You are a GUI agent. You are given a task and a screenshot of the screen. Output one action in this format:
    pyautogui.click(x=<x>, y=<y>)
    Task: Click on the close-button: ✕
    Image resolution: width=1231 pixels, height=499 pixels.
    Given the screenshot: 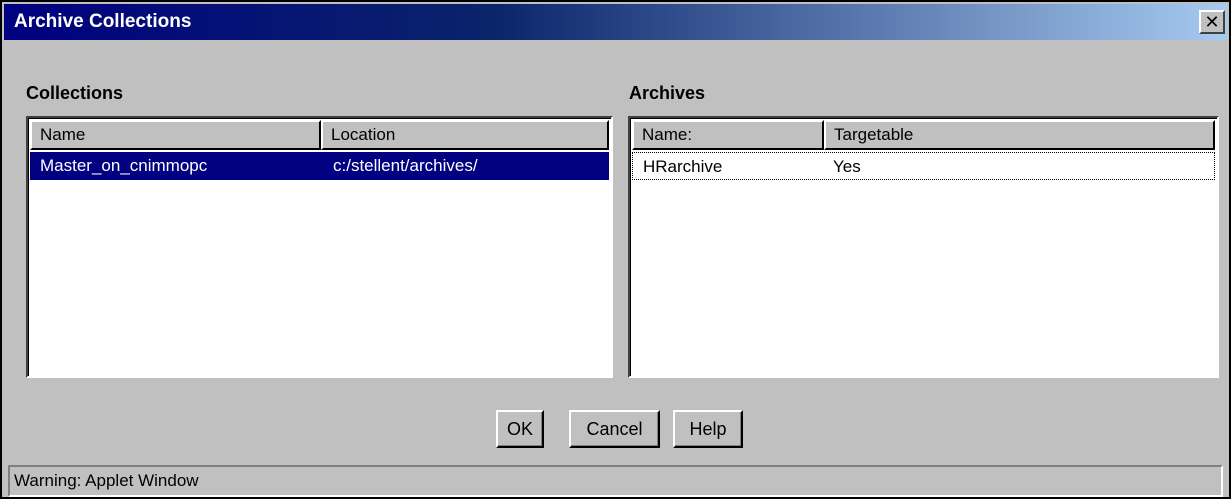 What is the action you would take?
    pyautogui.click(x=1212, y=22)
    